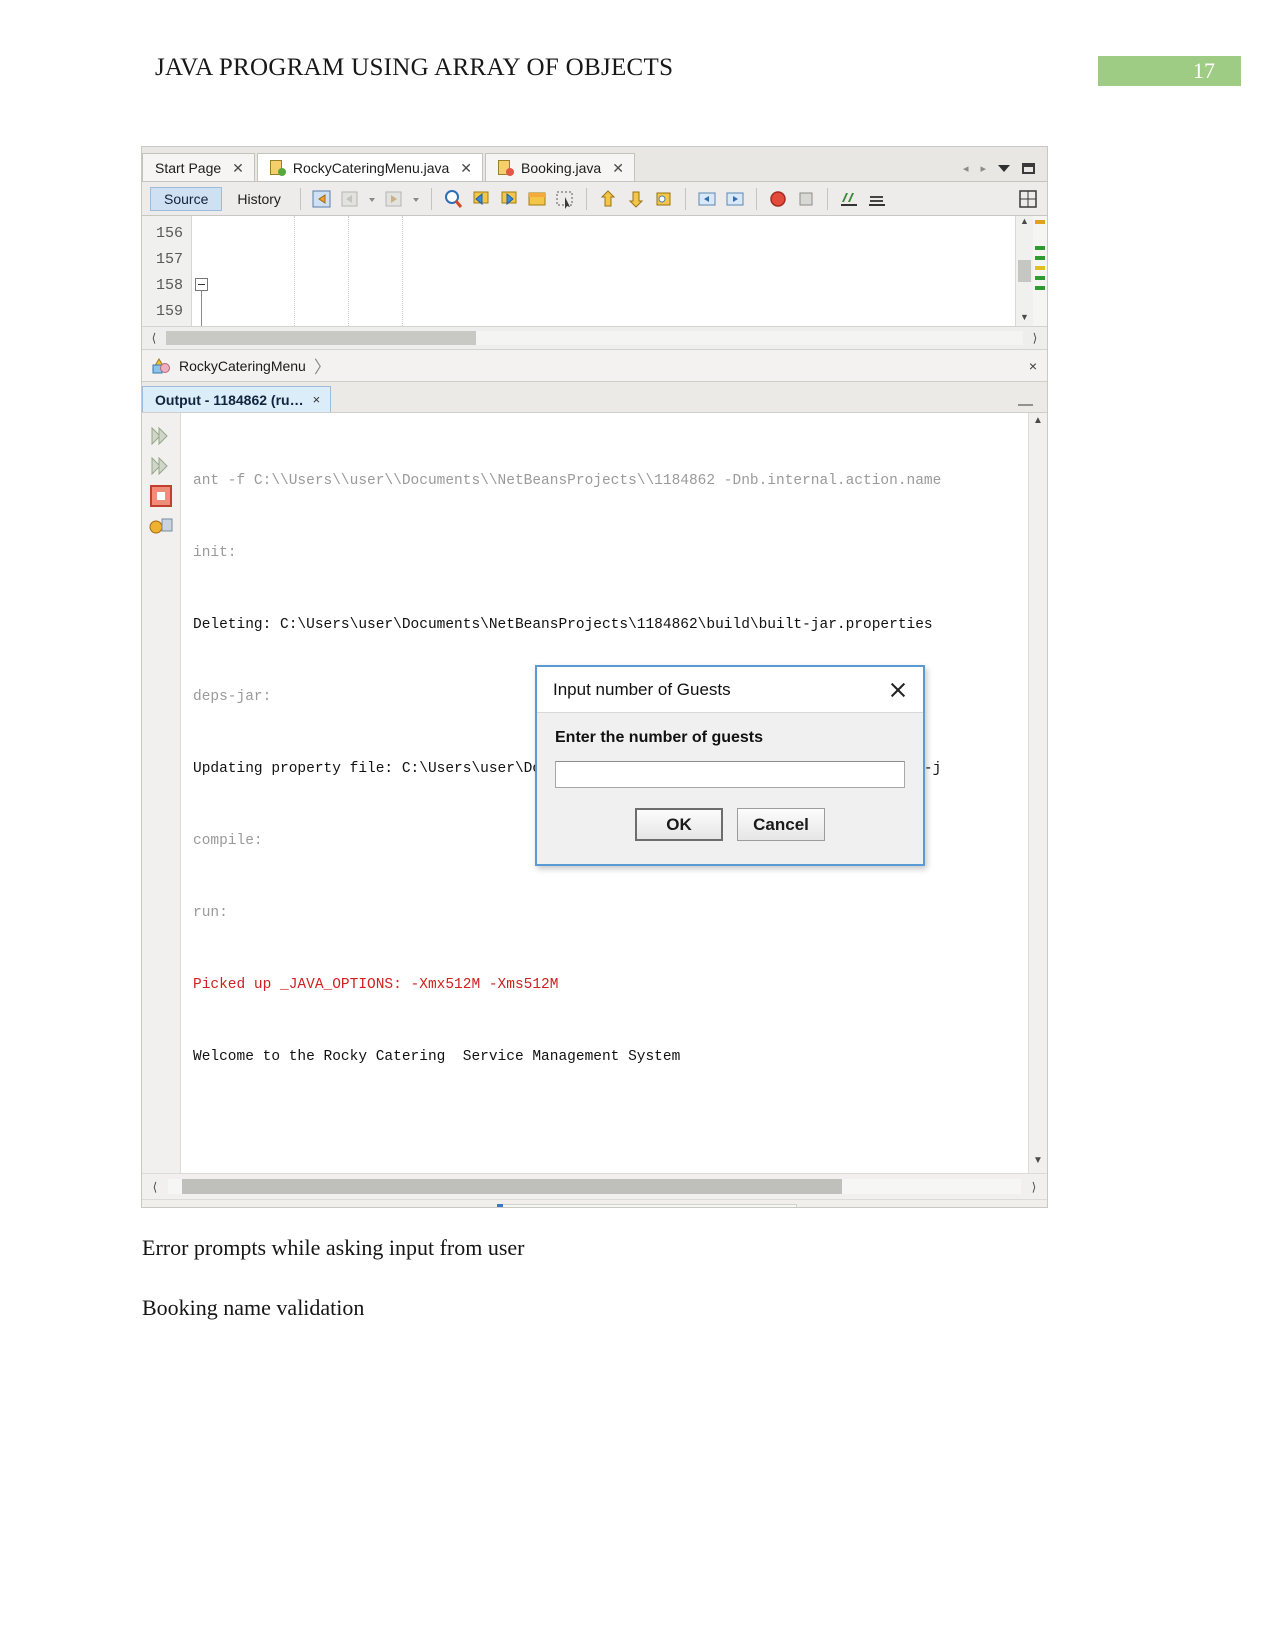 This screenshot has width=1275, height=1651. Describe the element at coordinates (730, 774) in the screenshot. I see `guests-input` at that location.